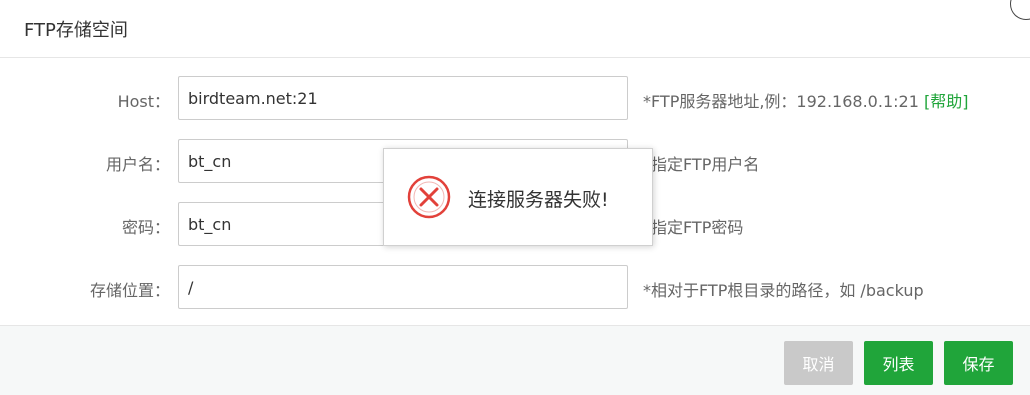  What do you see at coordinates (143, 101) in the screenshot?
I see `host-label: Host：` at bounding box center [143, 101].